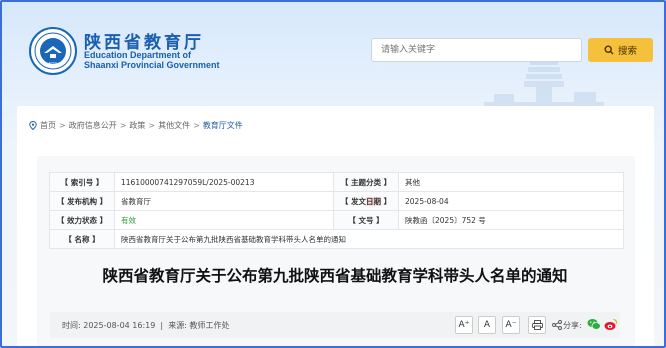 The width and height of the screenshot is (666, 348). I want to click on article-meta-text: 时间: 2025-08-04 16:19 | 来源: 教师工作处, so click(145, 325).